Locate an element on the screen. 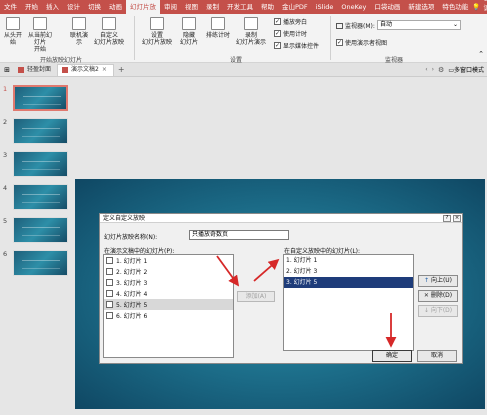 This screenshot has width=487, height=415. arrow-to-list is located at coordinates (266, 270).